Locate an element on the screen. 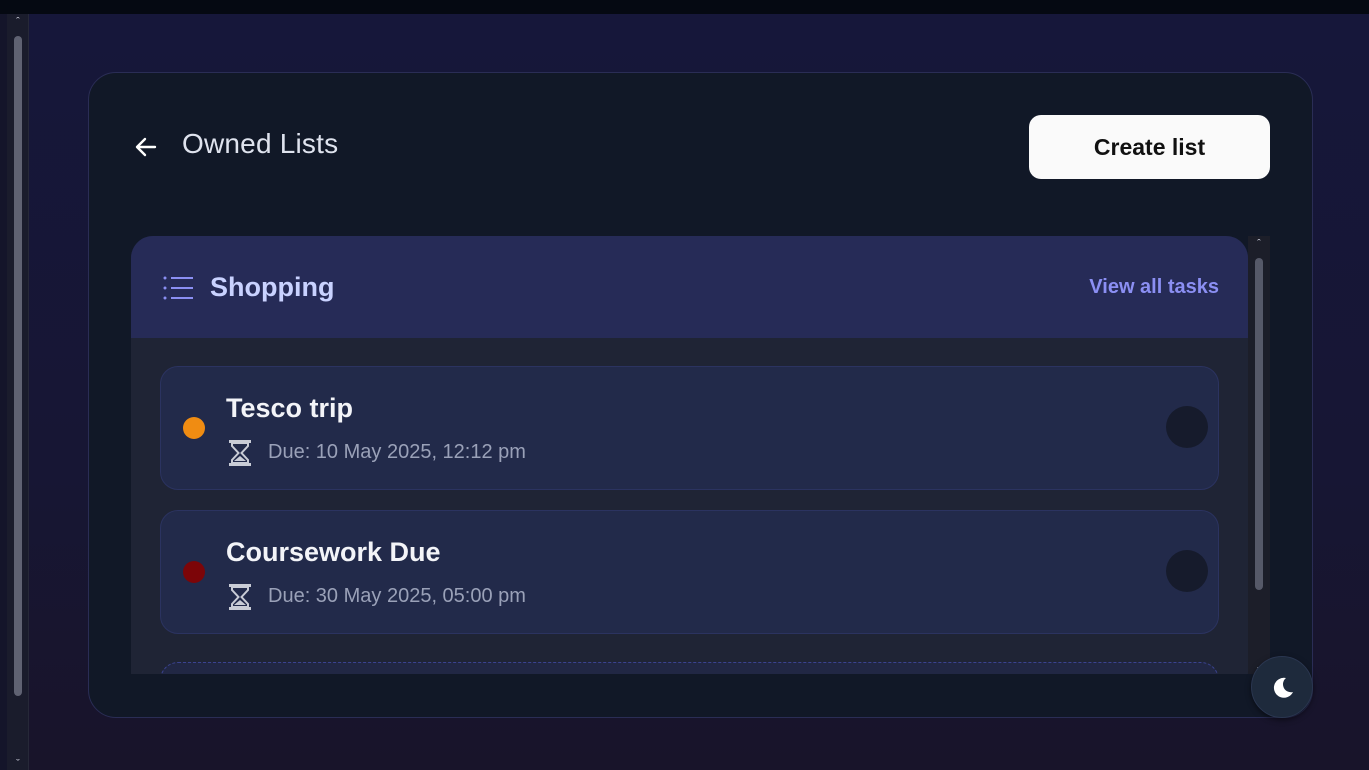 This screenshot has height=770, width=1369. scroll-down-icon: ˇ is located at coordinates (18, 764).